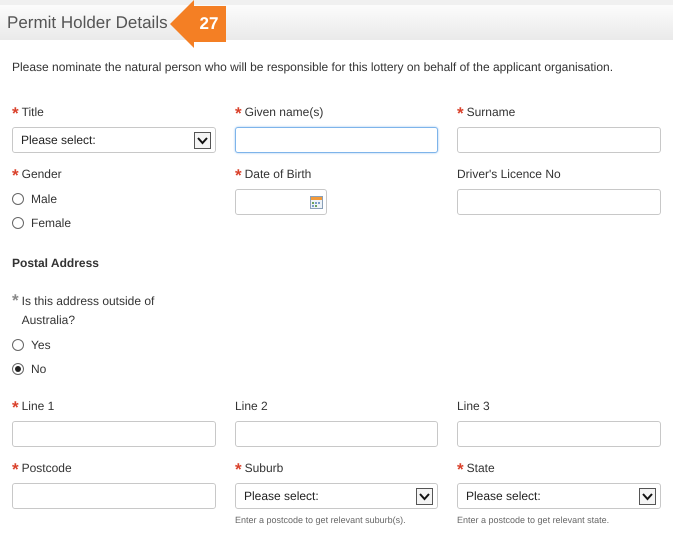 The width and height of the screenshot is (673, 545). What do you see at coordinates (264, 468) in the screenshot?
I see `field-label: Suburb` at bounding box center [264, 468].